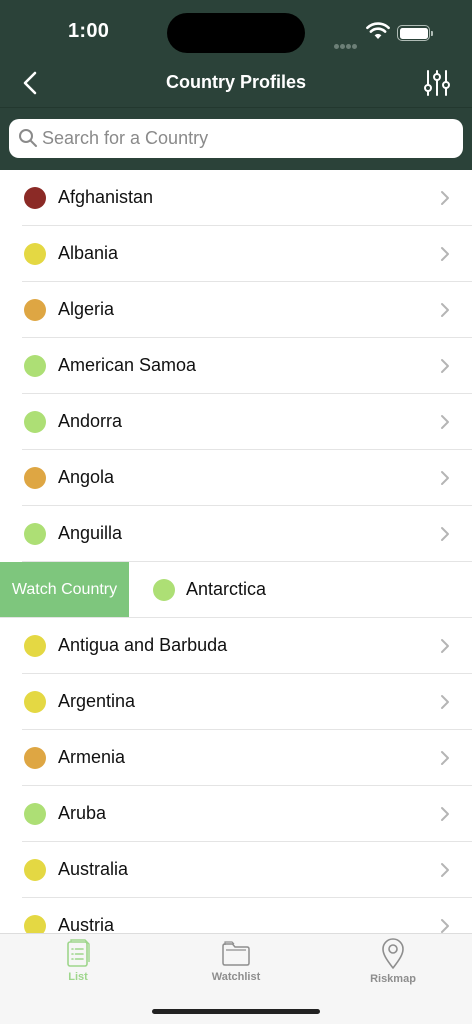 The width and height of the screenshot is (472, 1024). Describe the element at coordinates (236, 758) in the screenshot. I see `country-row: Armenia` at that location.